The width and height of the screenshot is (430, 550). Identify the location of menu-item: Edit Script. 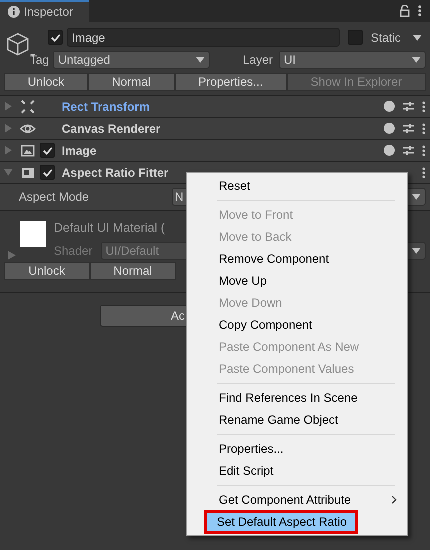
(297, 471).